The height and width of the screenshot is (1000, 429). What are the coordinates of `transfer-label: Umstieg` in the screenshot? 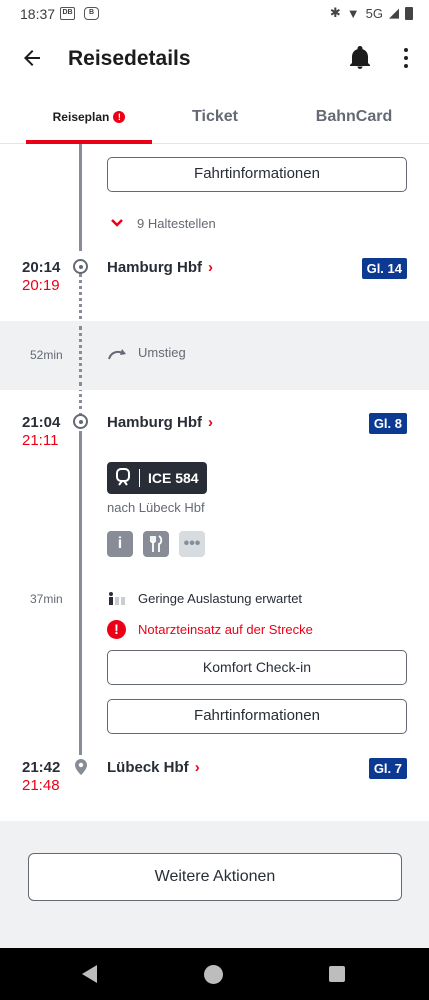 It's located at (162, 352).